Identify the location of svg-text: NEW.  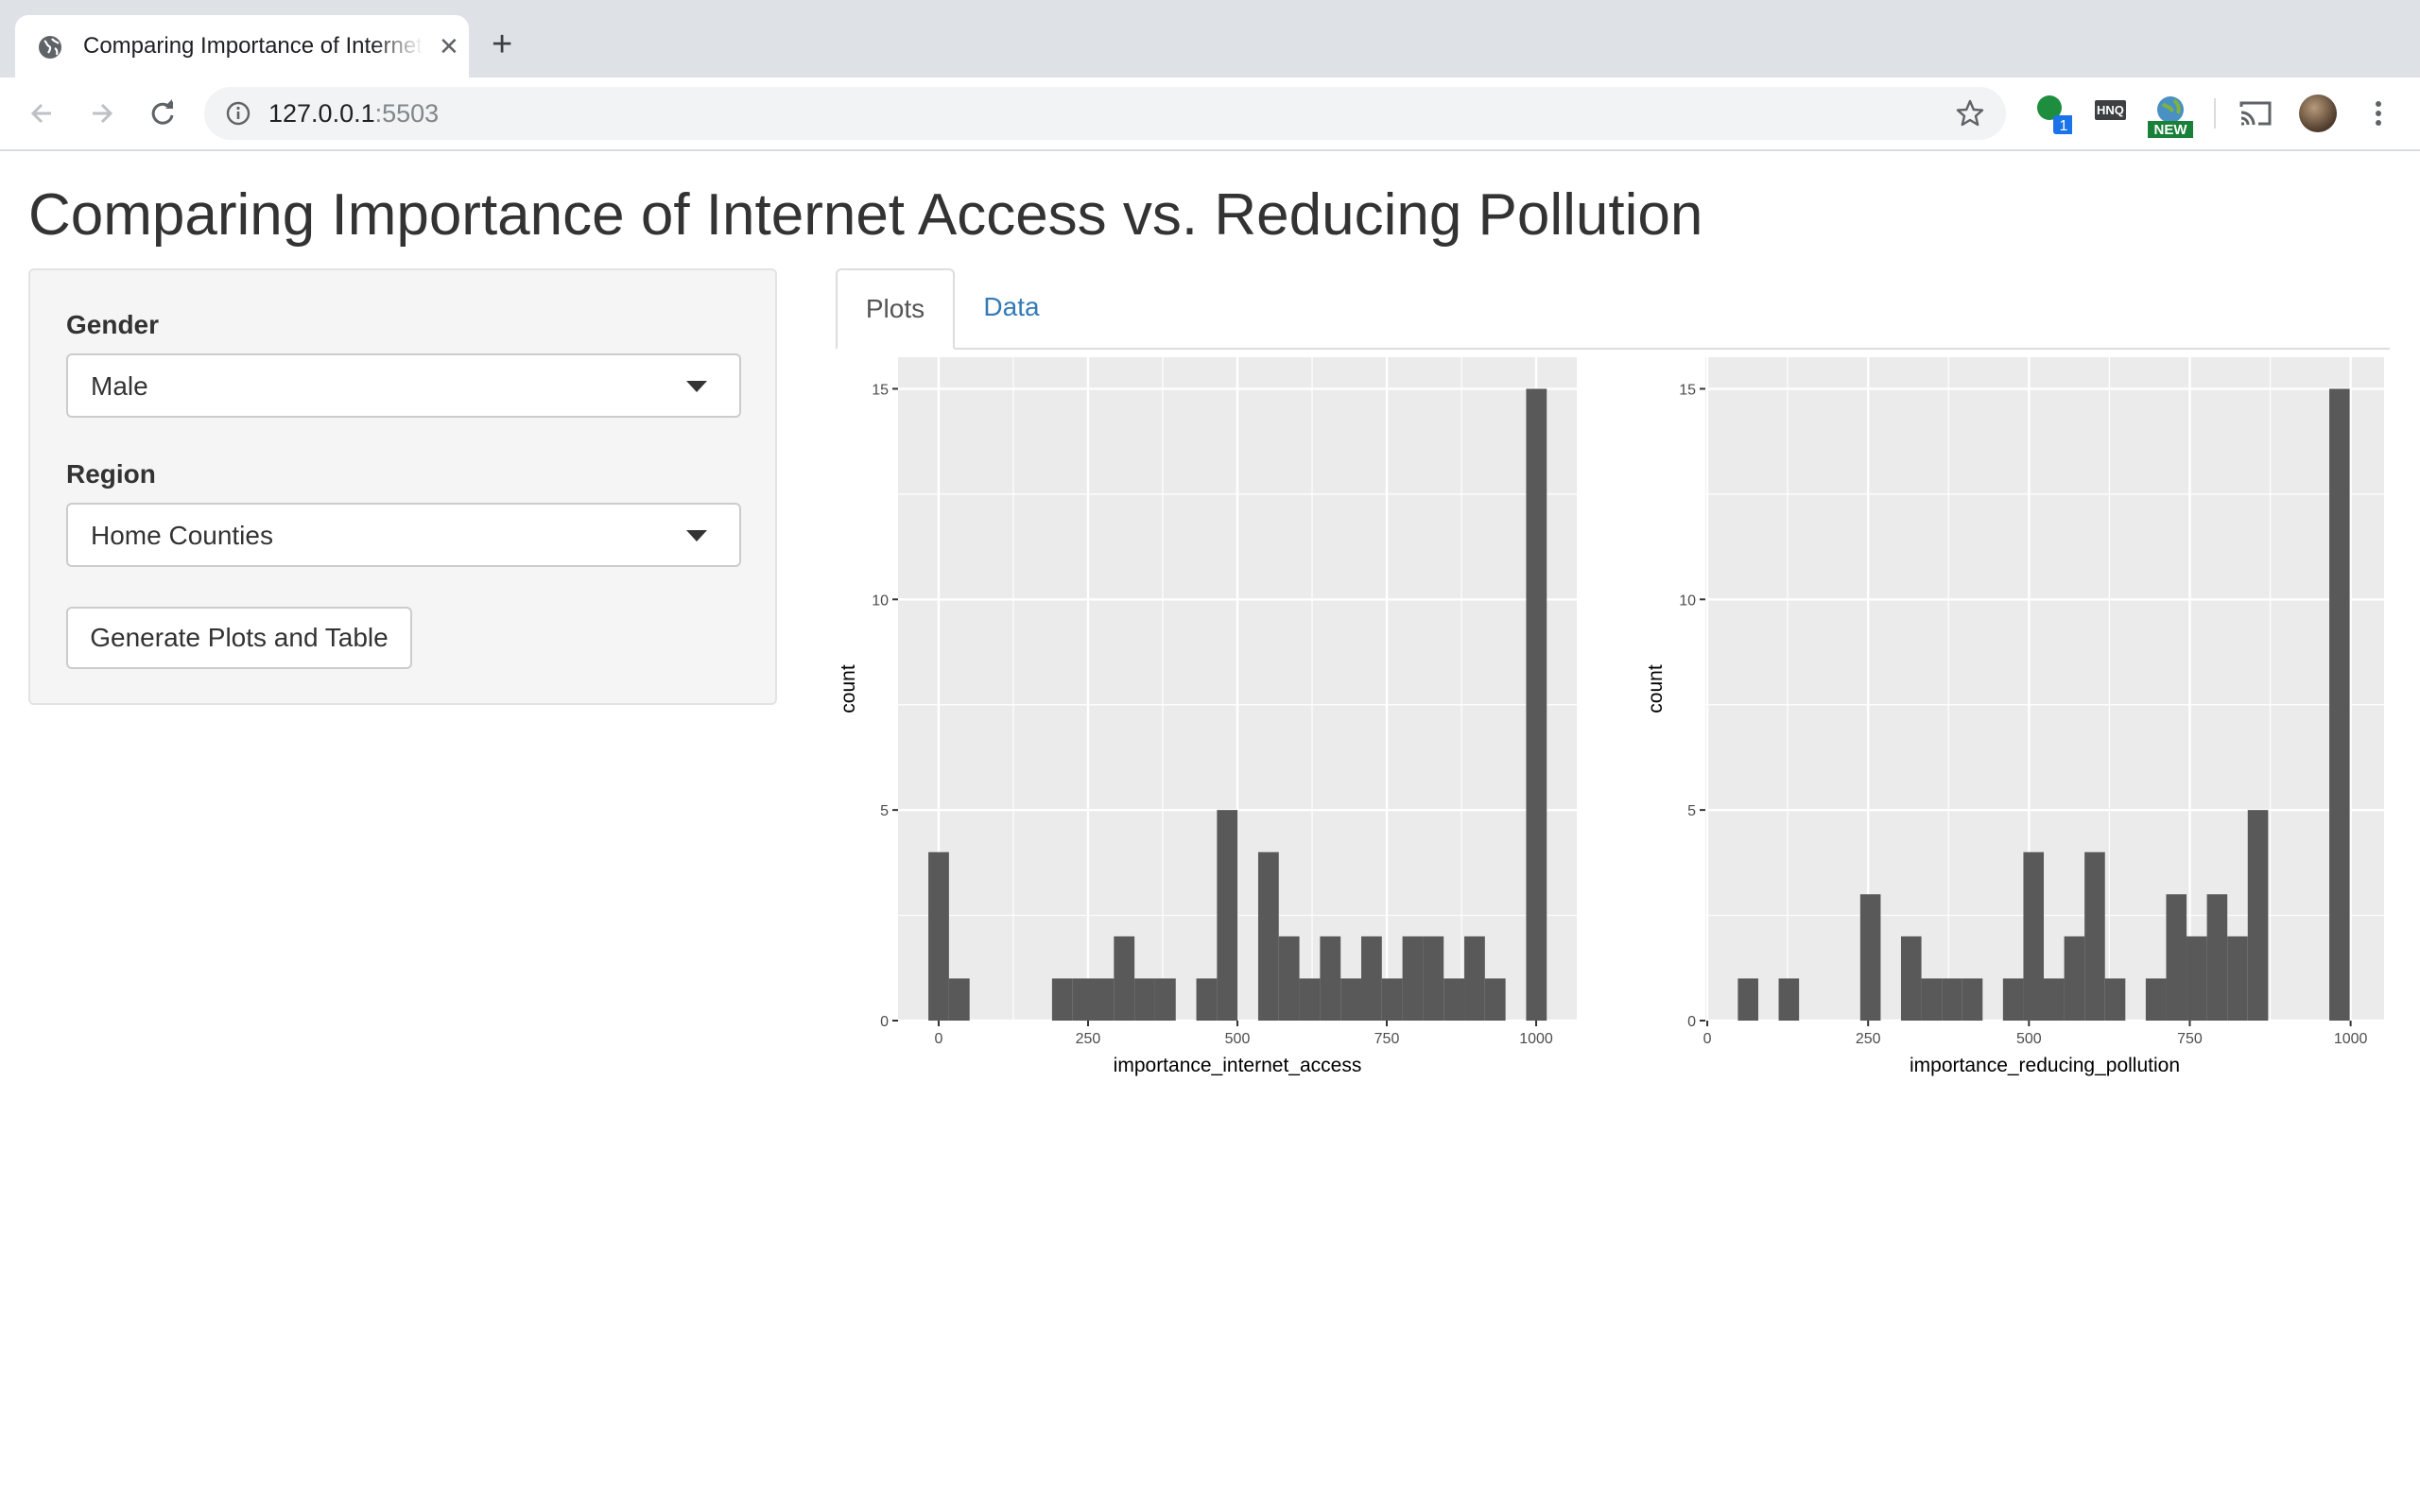
(2171, 130).